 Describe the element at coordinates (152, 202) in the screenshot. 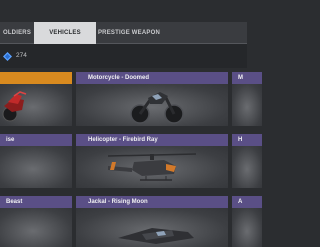

I see `card-header: Jackal - Rising Moon` at that location.